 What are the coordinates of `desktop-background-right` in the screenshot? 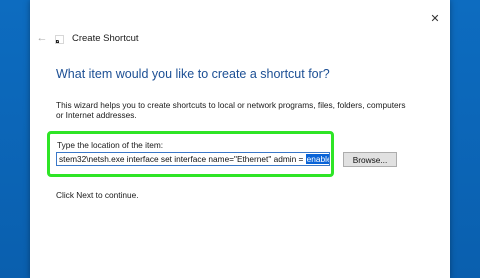 It's located at (465, 139).